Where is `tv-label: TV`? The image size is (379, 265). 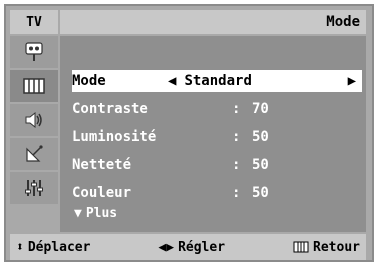
tv-label: TV is located at coordinates (34, 22).